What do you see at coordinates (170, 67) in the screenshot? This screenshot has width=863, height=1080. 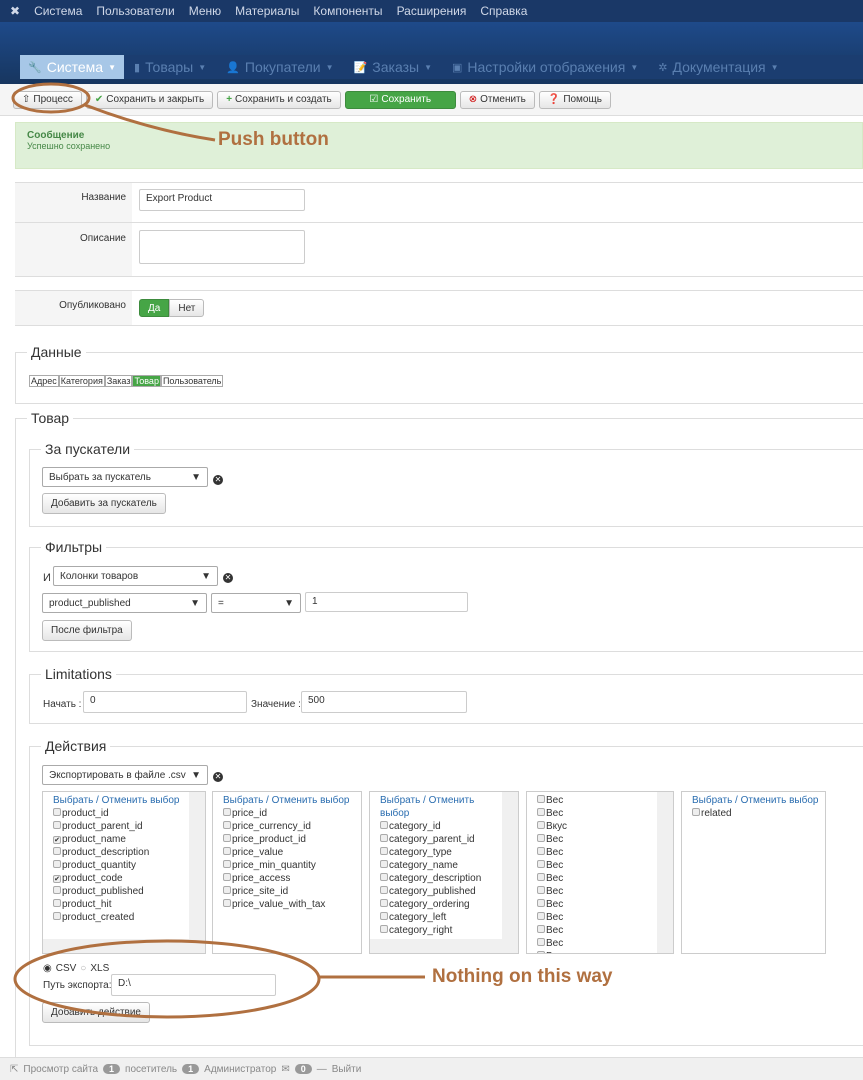 I see `nav-item: ▮ Товары ▼` at bounding box center [170, 67].